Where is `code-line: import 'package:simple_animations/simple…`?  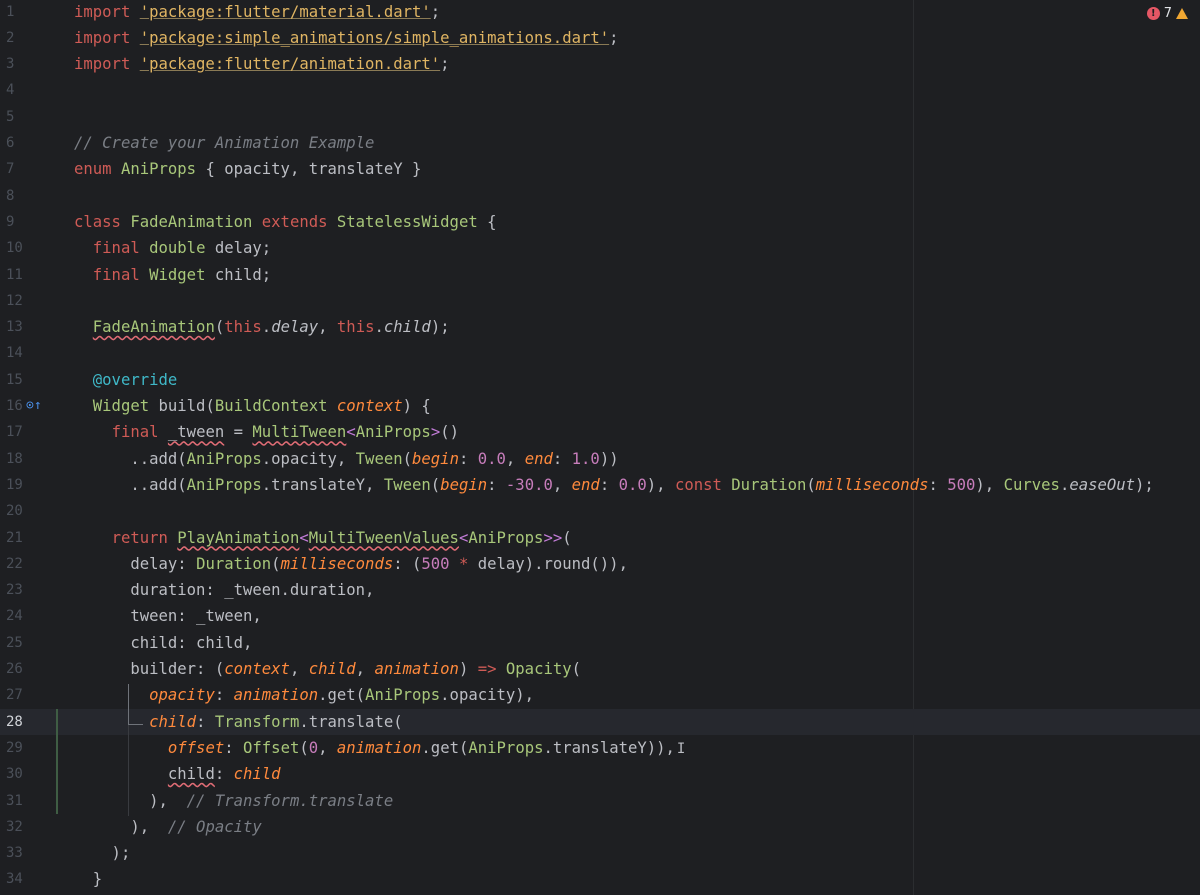
code-line: import 'package:simple_animations/simple… is located at coordinates (634, 38).